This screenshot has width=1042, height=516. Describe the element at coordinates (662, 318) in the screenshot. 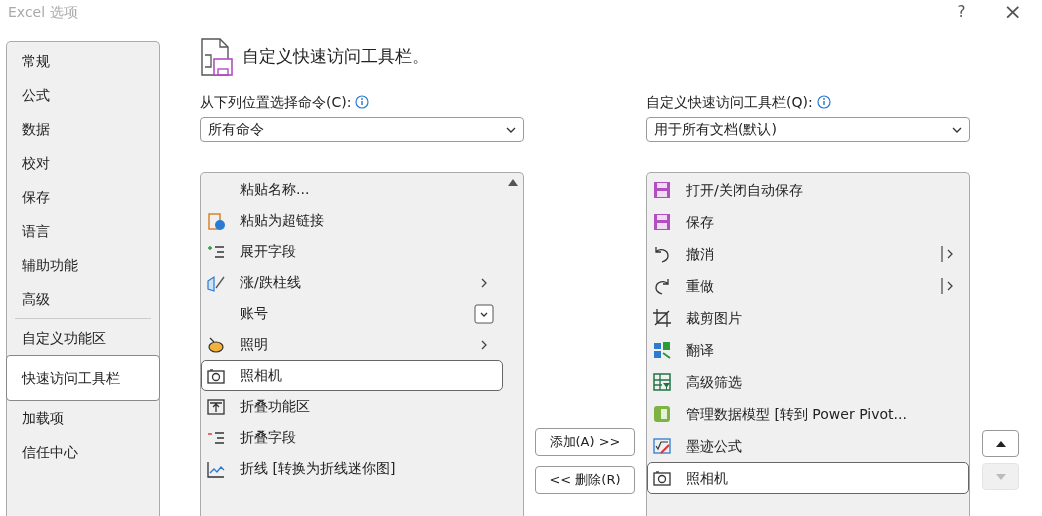

I see `crop-icon` at that location.